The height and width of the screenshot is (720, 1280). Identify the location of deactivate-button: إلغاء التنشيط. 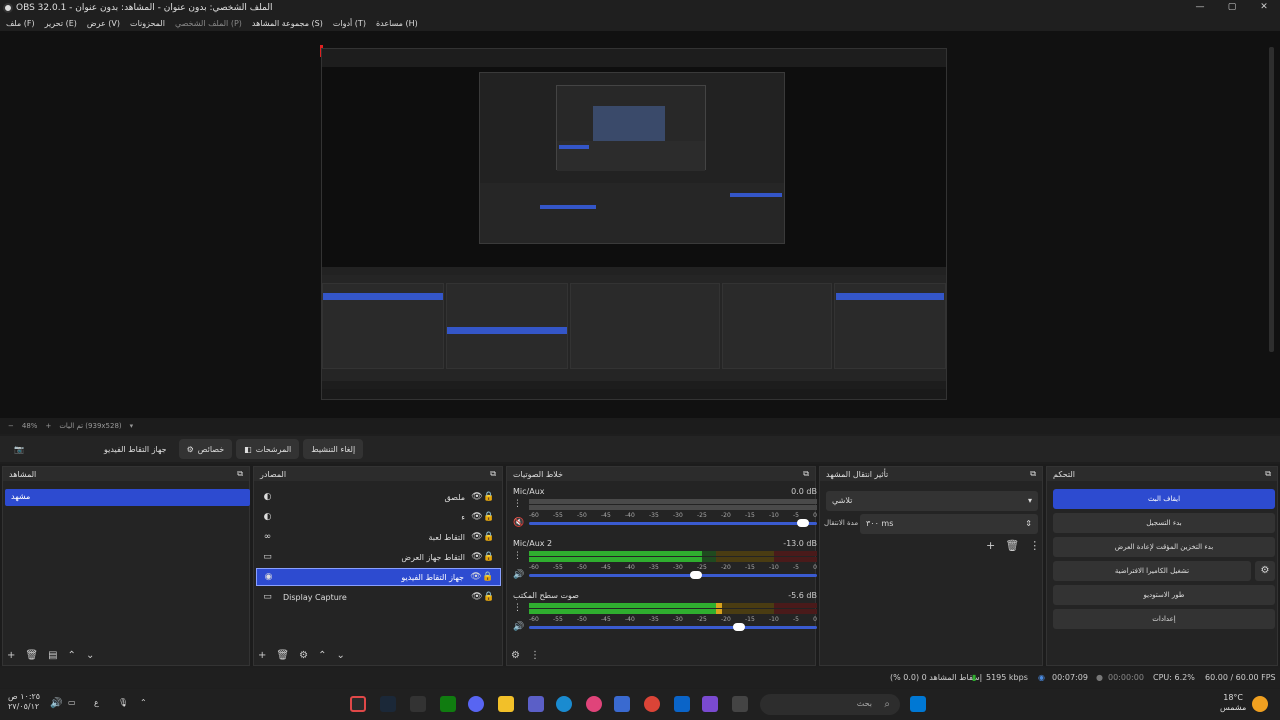
(333, 449).